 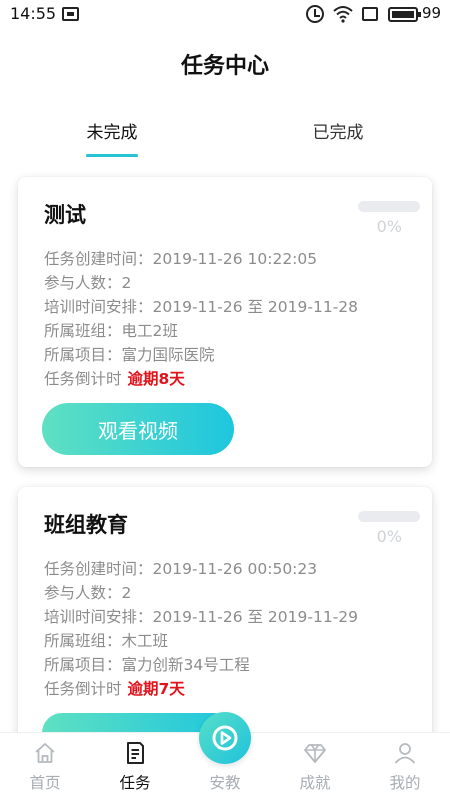 What do you see at coordinates (201, 617) in the screenshot?
I see `task-training-schedule: 培训时间安排：2019-11-26 至 2019-11-29` at bounding box center [201, 617].